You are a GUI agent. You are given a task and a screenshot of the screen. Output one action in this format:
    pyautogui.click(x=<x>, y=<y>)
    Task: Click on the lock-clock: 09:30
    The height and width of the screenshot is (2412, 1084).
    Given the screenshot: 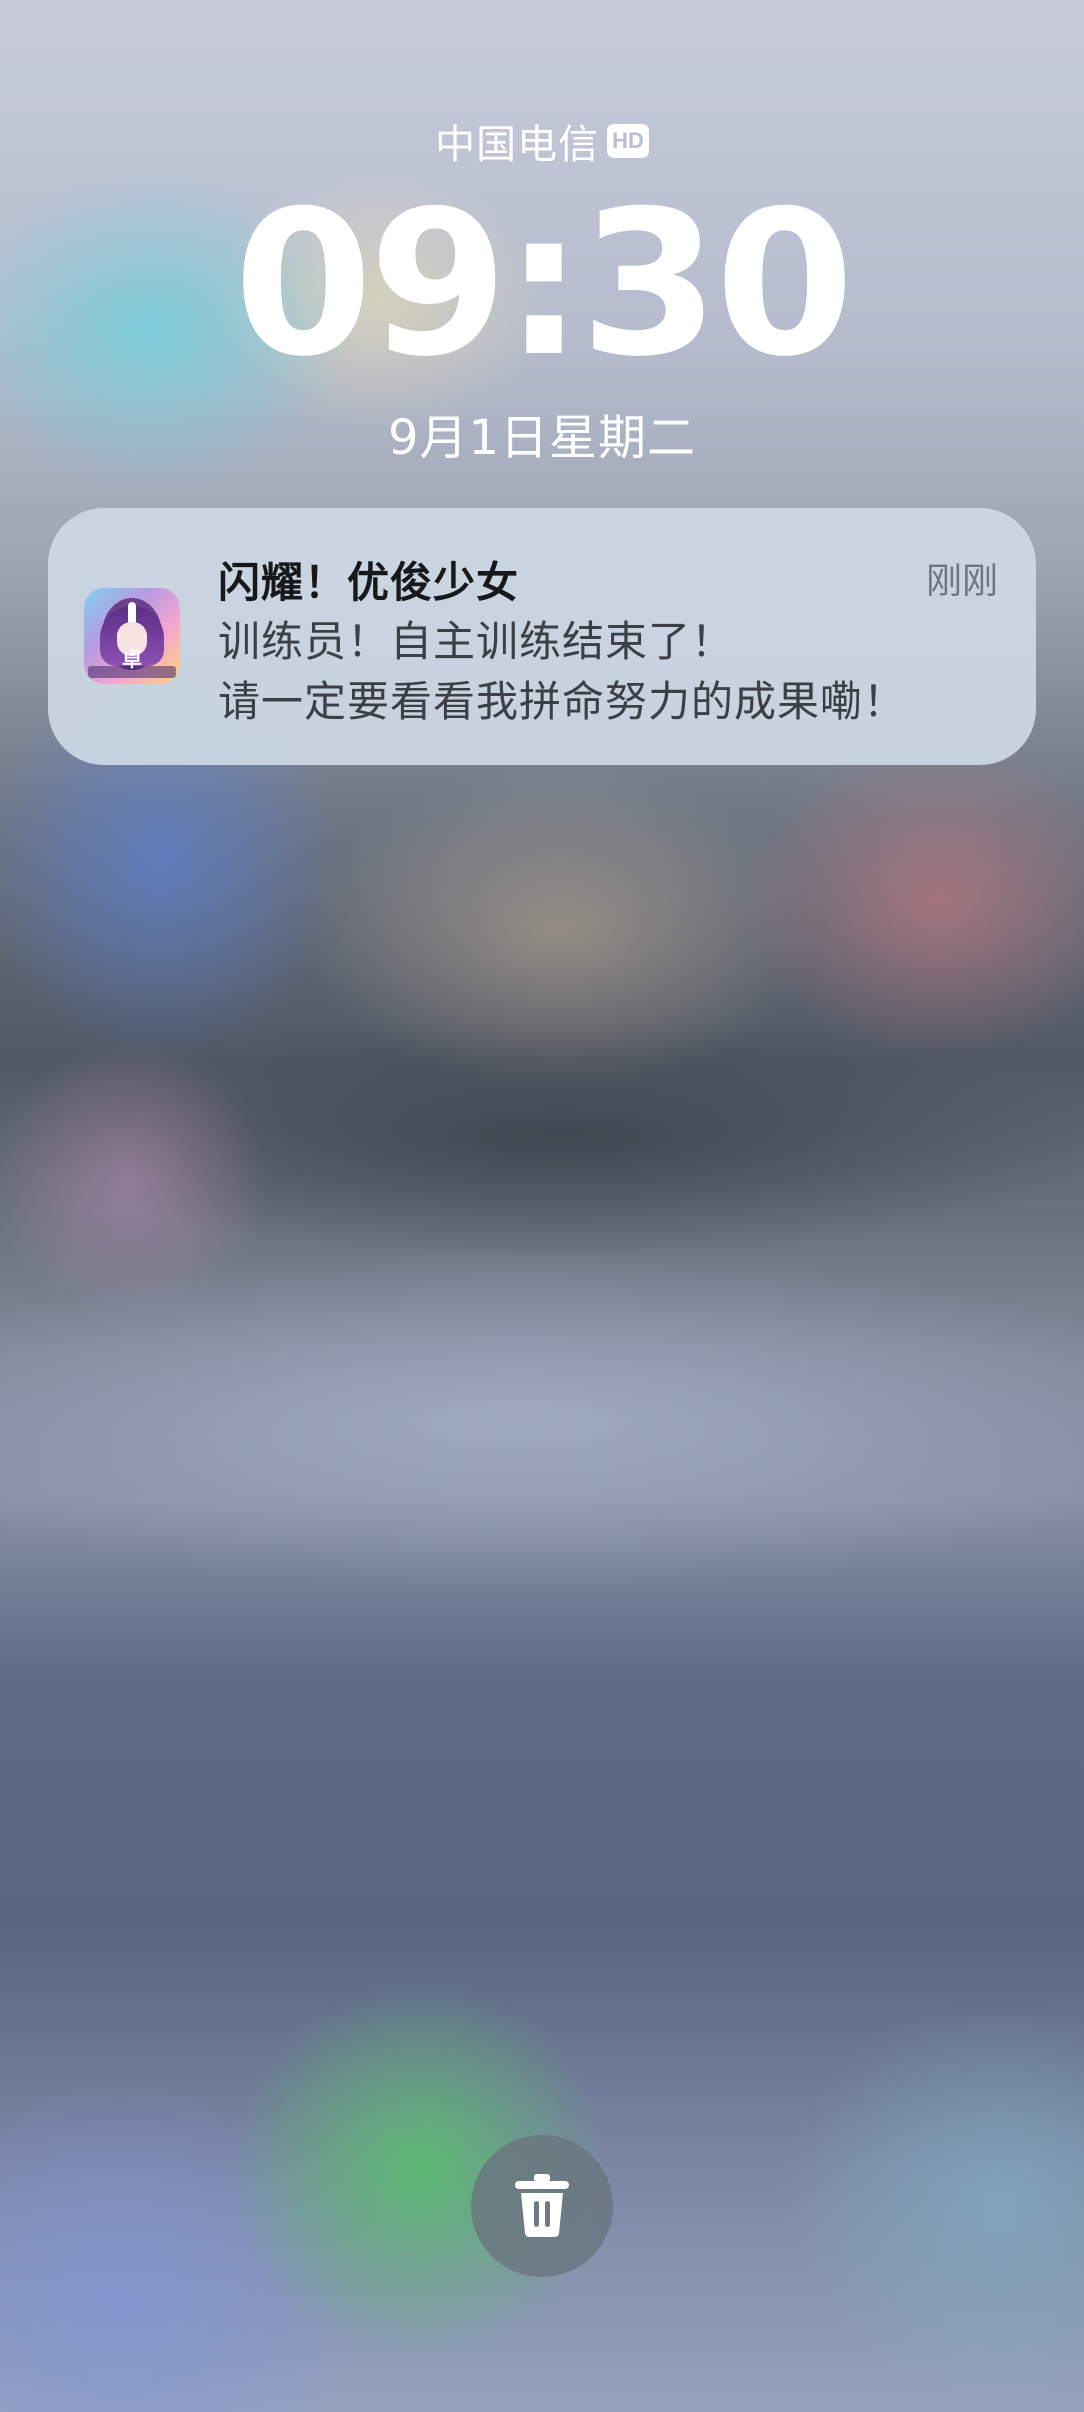 What is the action you would take?
    pyautogui.click(x=544, y=284)
    